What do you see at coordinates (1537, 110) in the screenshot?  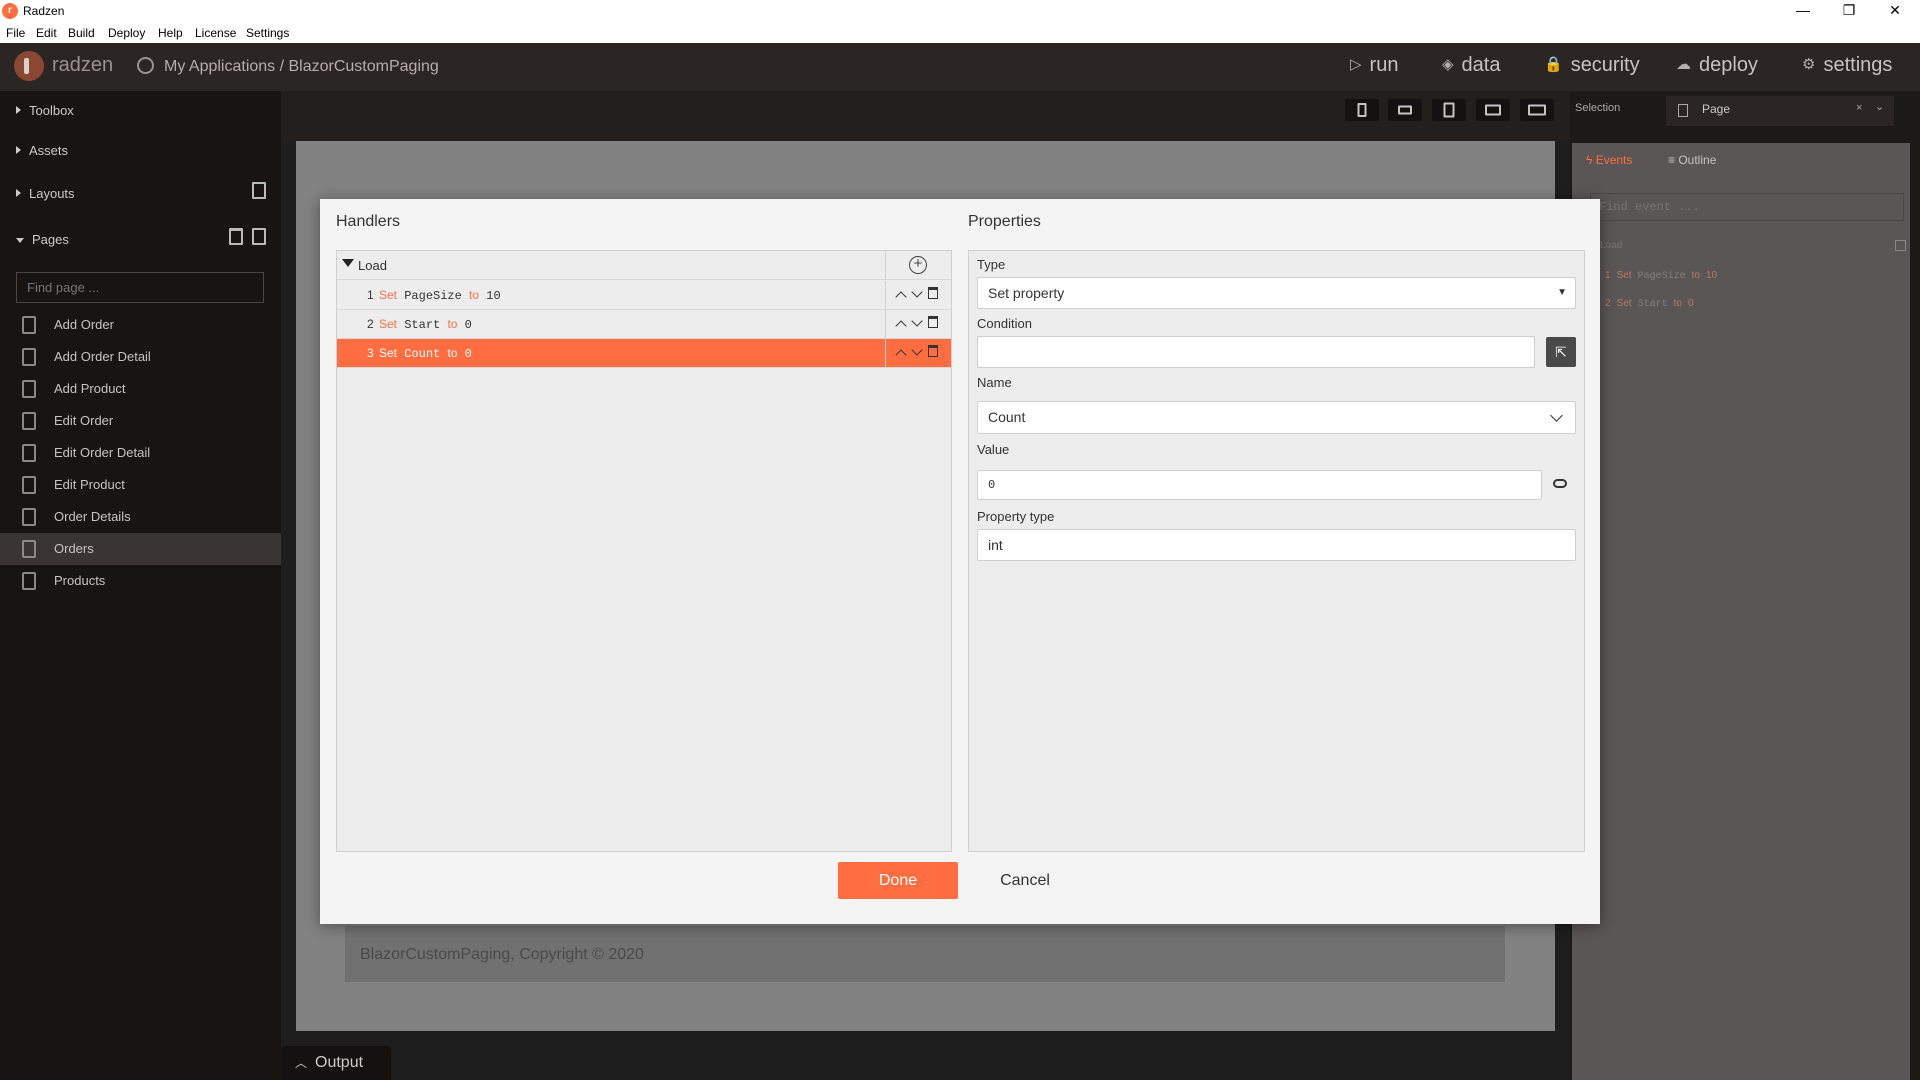 I see `device-desktop-icon` at bounding box center [1537, 110].